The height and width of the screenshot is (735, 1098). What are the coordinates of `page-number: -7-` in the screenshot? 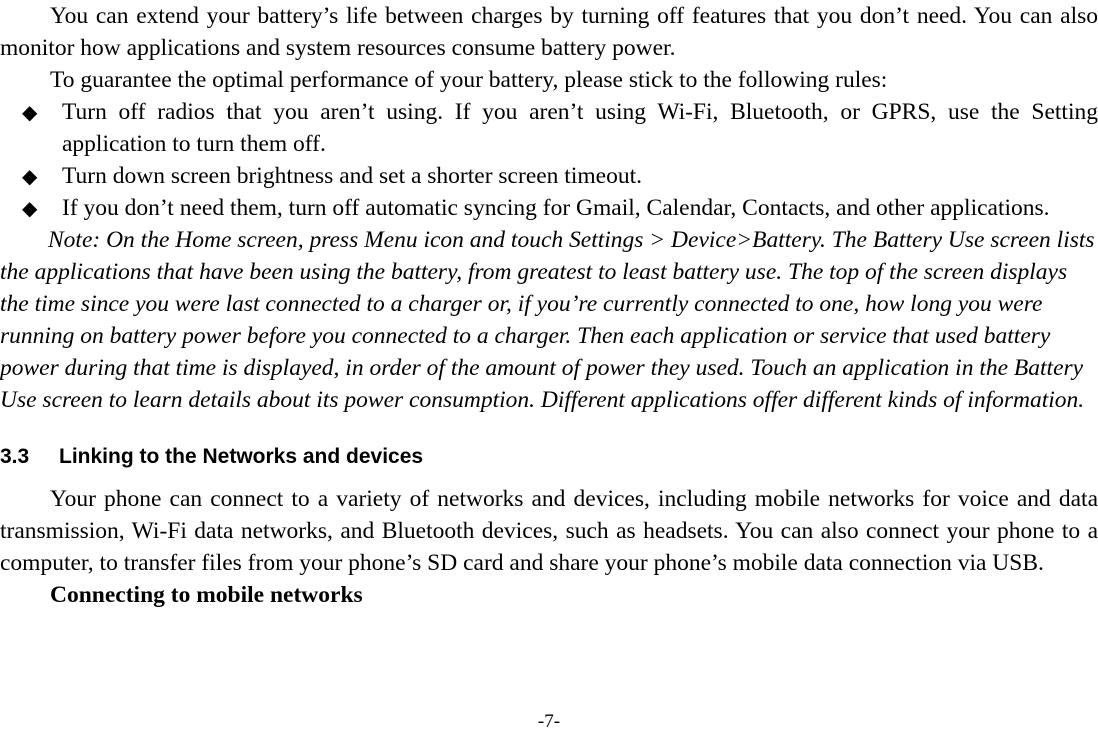 It's located at (549, 721).